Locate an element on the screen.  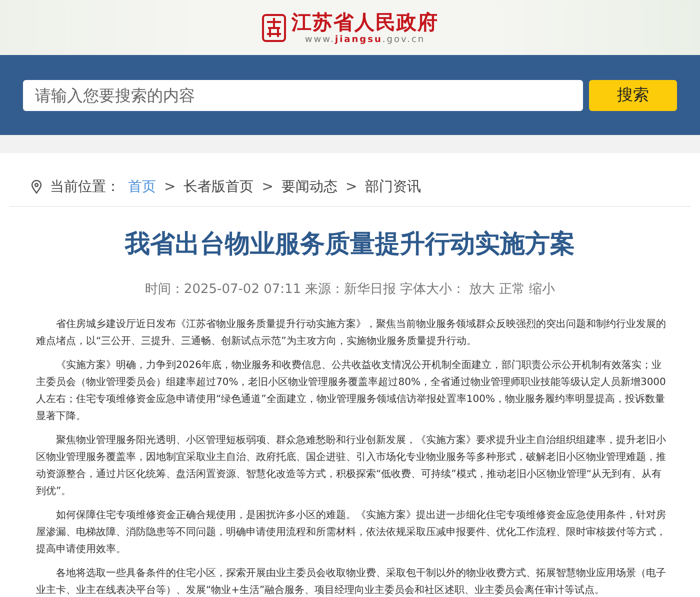
article-source: 来源：新华日报 is located at coordinates (350, 289).